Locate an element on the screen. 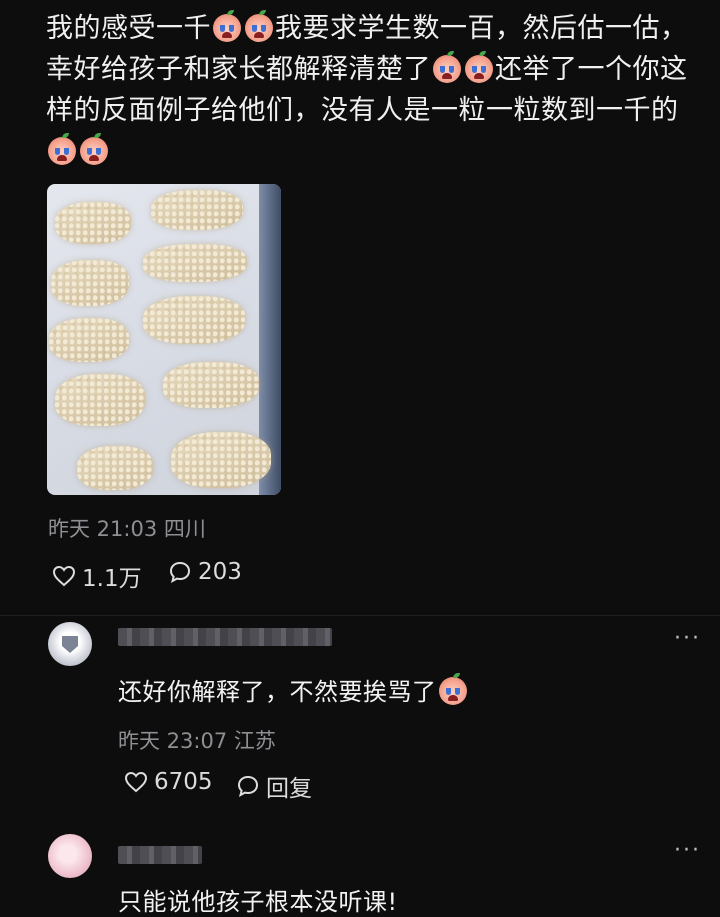  post-line-1: 我的感受一千 我要求学生数一百，然后估一估， is located at coordinates (371, 28).